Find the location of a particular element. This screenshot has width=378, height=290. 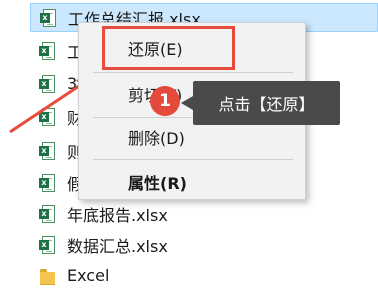

highlight-box is located at coordinates (168, 48).